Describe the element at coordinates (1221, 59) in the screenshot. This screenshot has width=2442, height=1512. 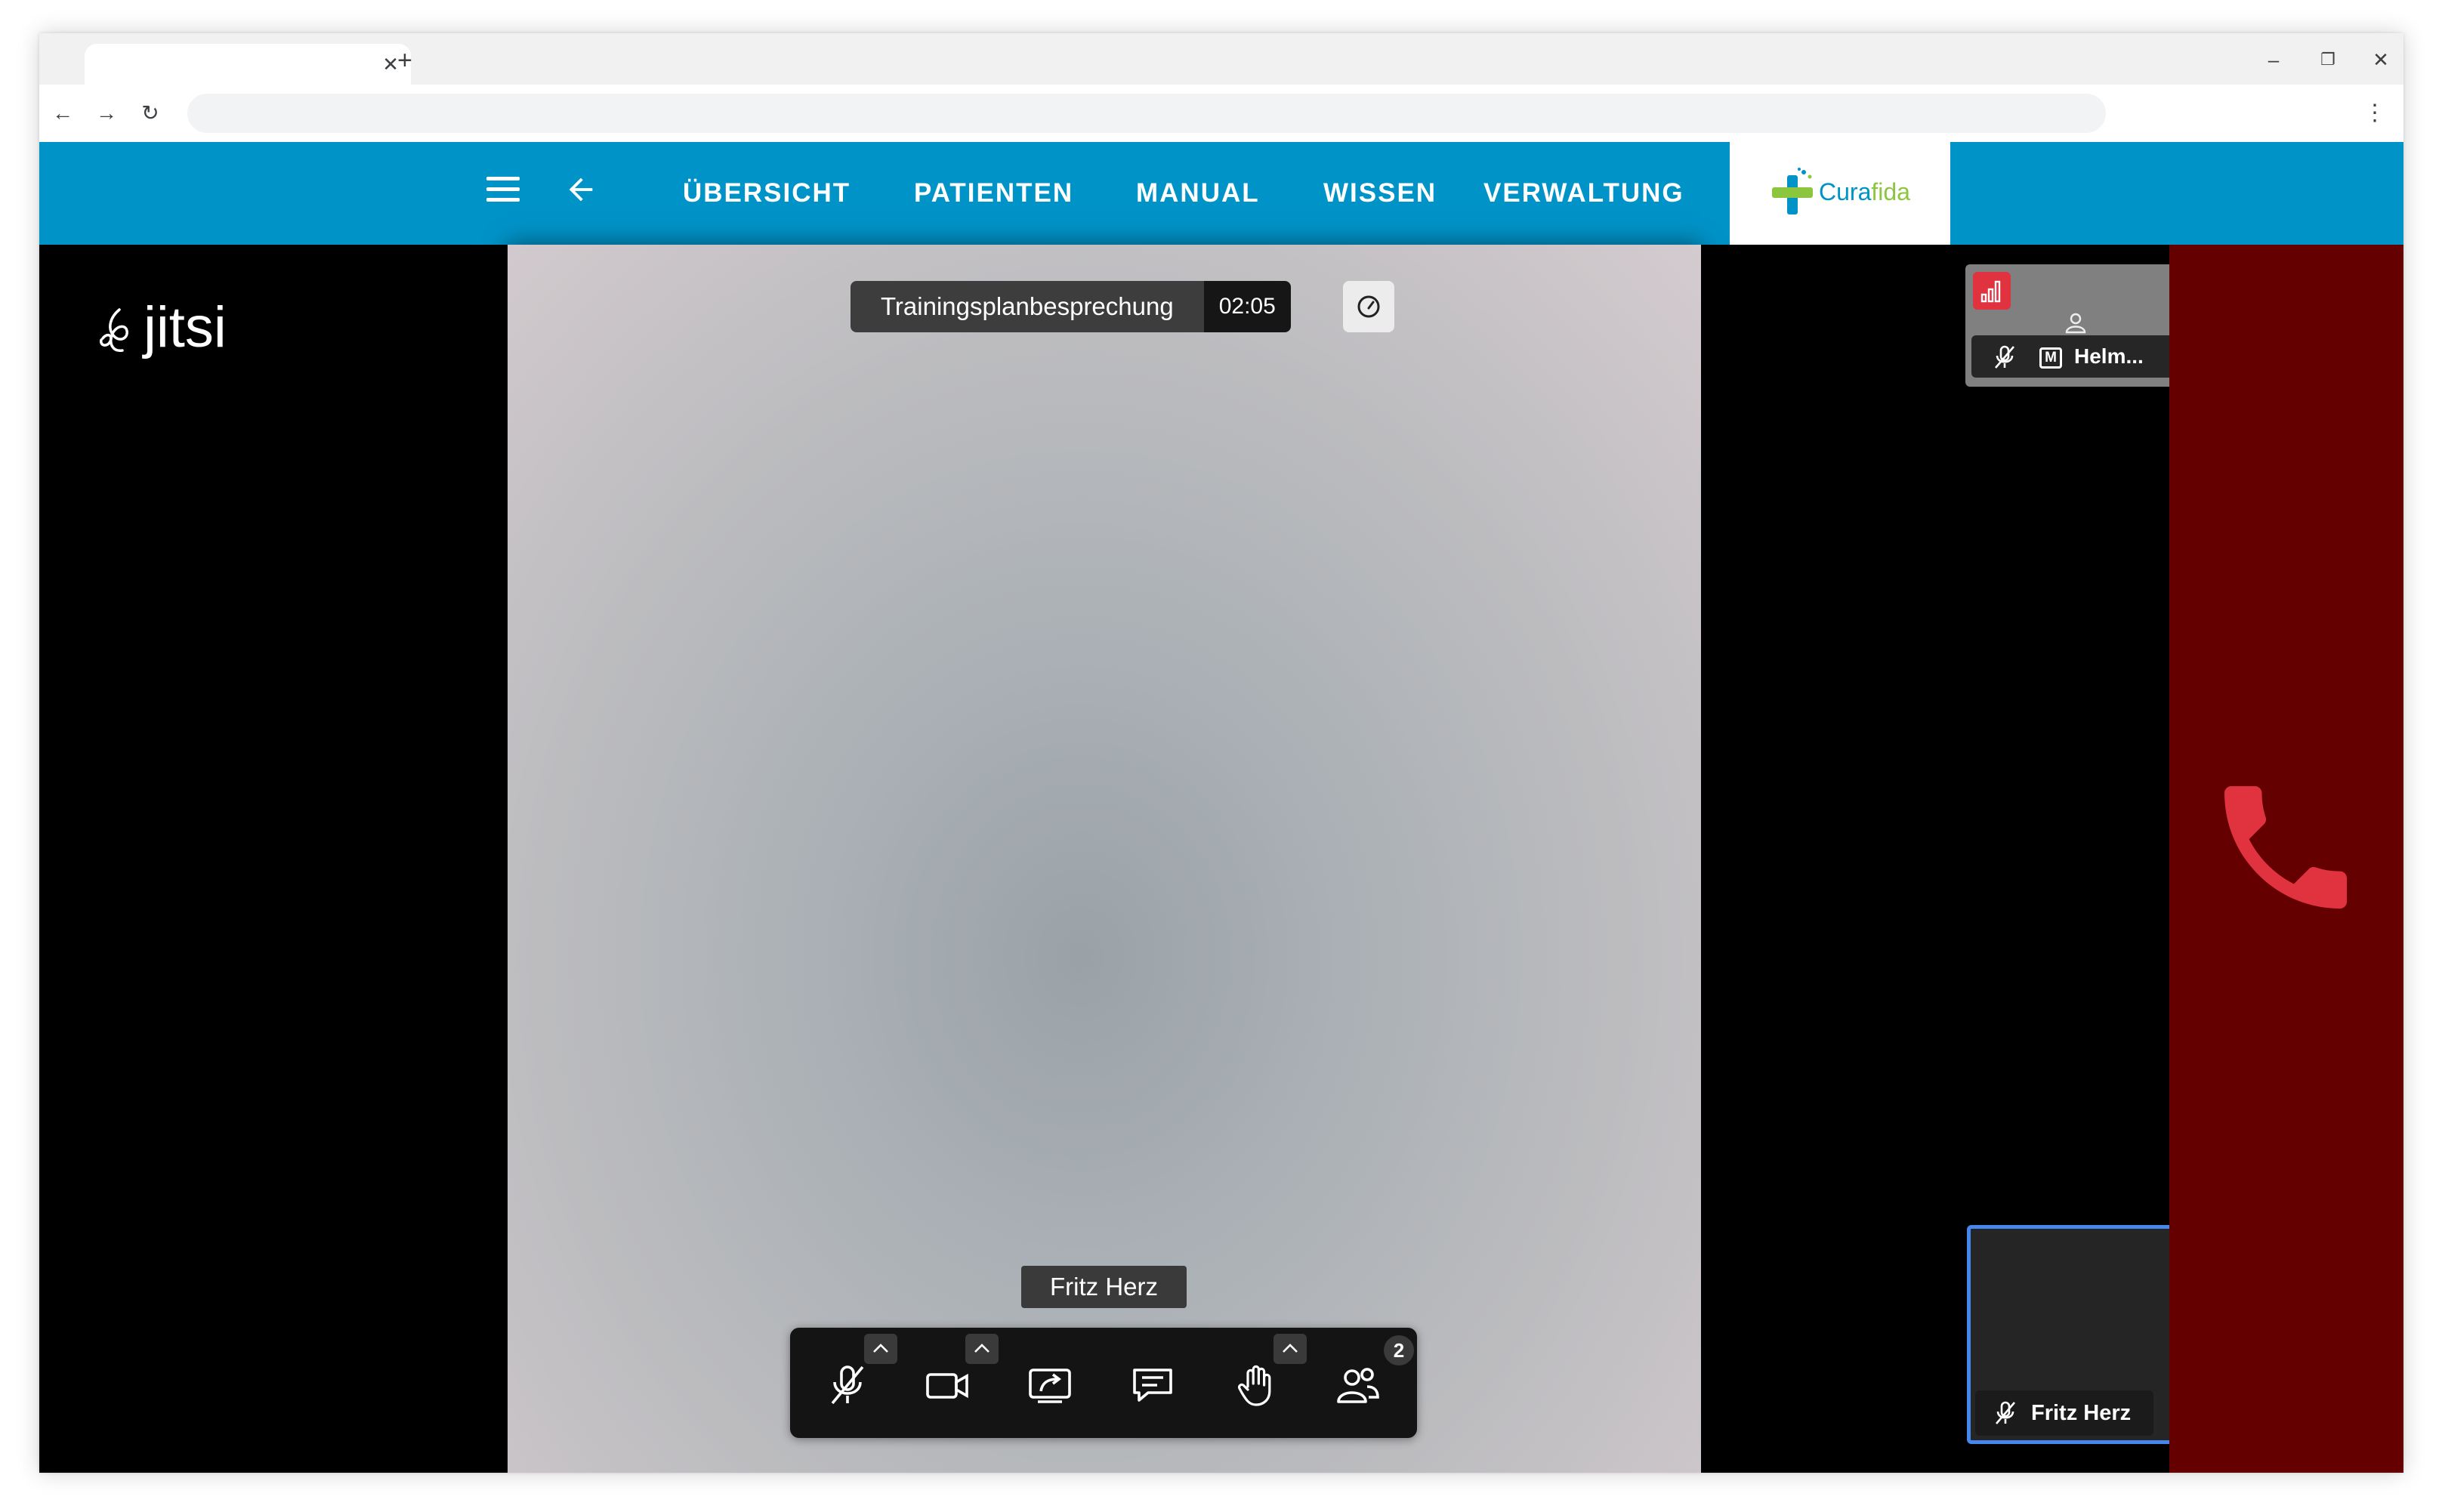
I see `tab-strip: ✕ + – ❐ ✕` at that location.